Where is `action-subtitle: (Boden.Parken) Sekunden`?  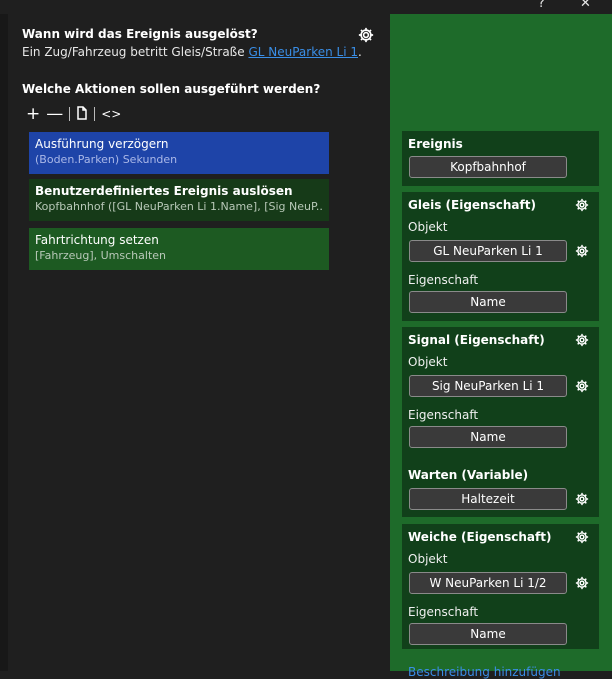 action-subtitle: (Boden.Parken) Sekunden is located at coordinates (106, 159).